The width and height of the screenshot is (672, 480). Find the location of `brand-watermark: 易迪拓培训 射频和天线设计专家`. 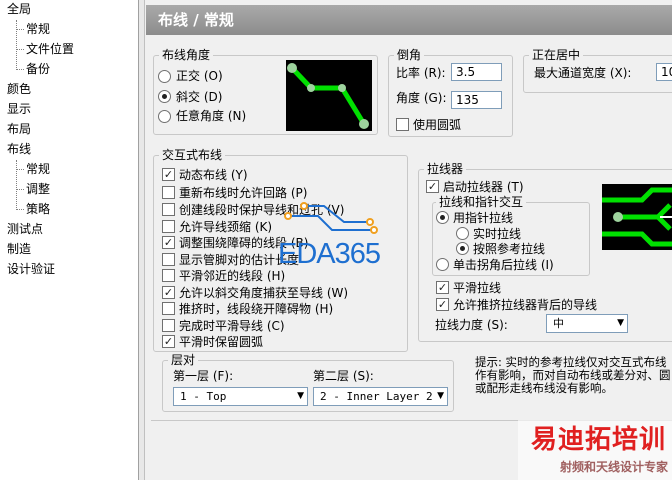

brand-watermark: 易迪拓培训 射频和天线设计专家 is located at coordinates (595, 450).